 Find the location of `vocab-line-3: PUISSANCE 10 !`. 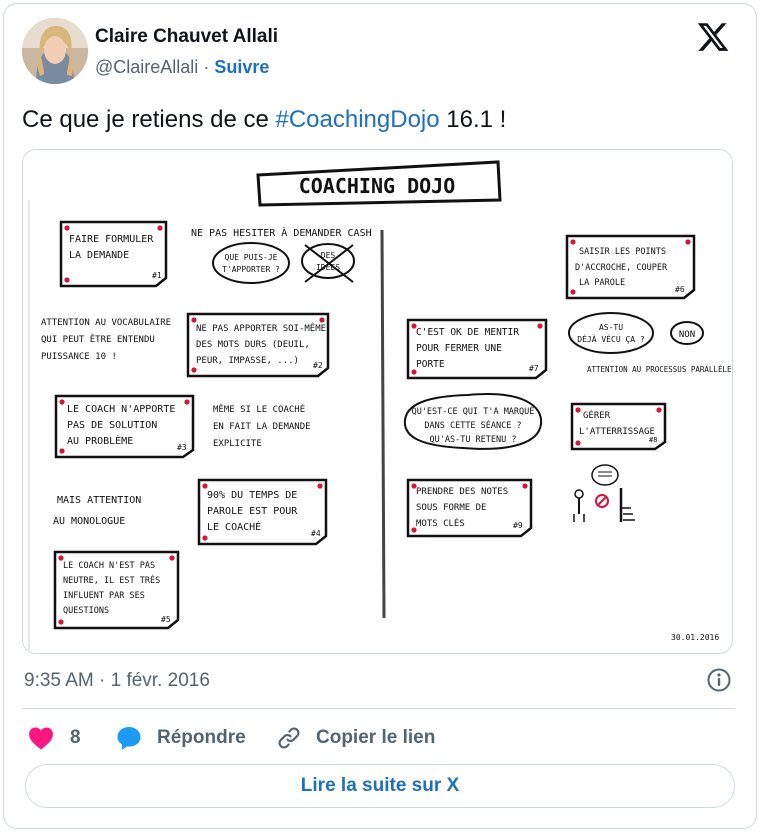

vocab-line-3: PUISSANCE 10 ! is located at coordinates (79, 357).